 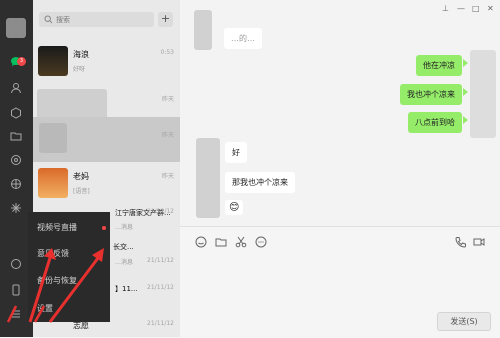 I want to click on phone-icon, so click(x=16, y=290).